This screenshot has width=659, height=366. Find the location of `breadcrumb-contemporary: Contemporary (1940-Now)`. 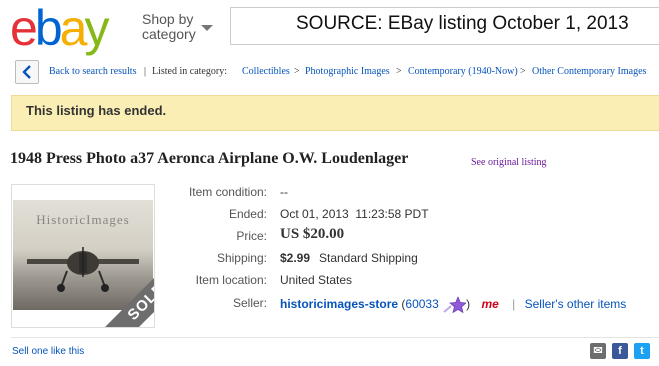

breadcrumb-contemporary: Contemporary (1940-Now) is located at coordinates (463, 71).